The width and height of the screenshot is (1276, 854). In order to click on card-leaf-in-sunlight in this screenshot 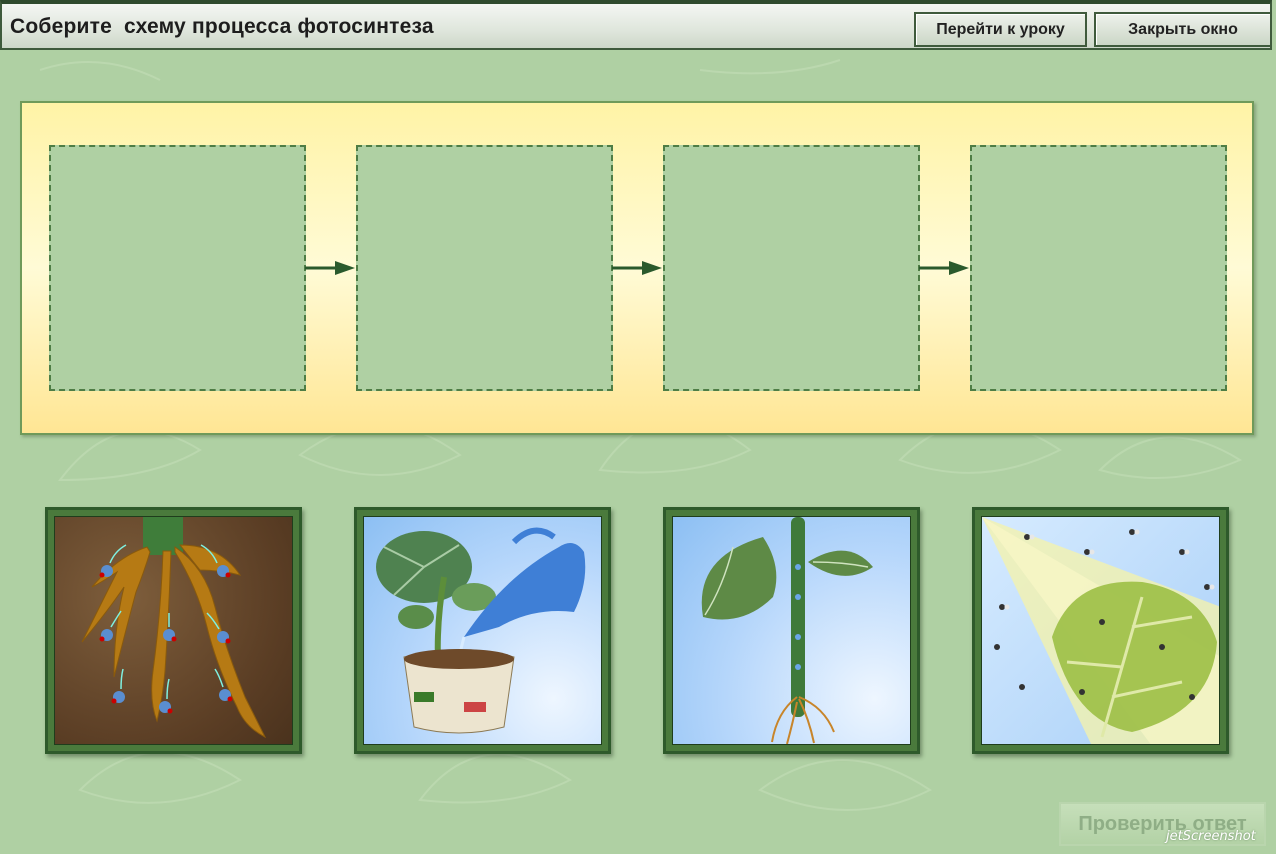, I will do `click(1100, 630)`.